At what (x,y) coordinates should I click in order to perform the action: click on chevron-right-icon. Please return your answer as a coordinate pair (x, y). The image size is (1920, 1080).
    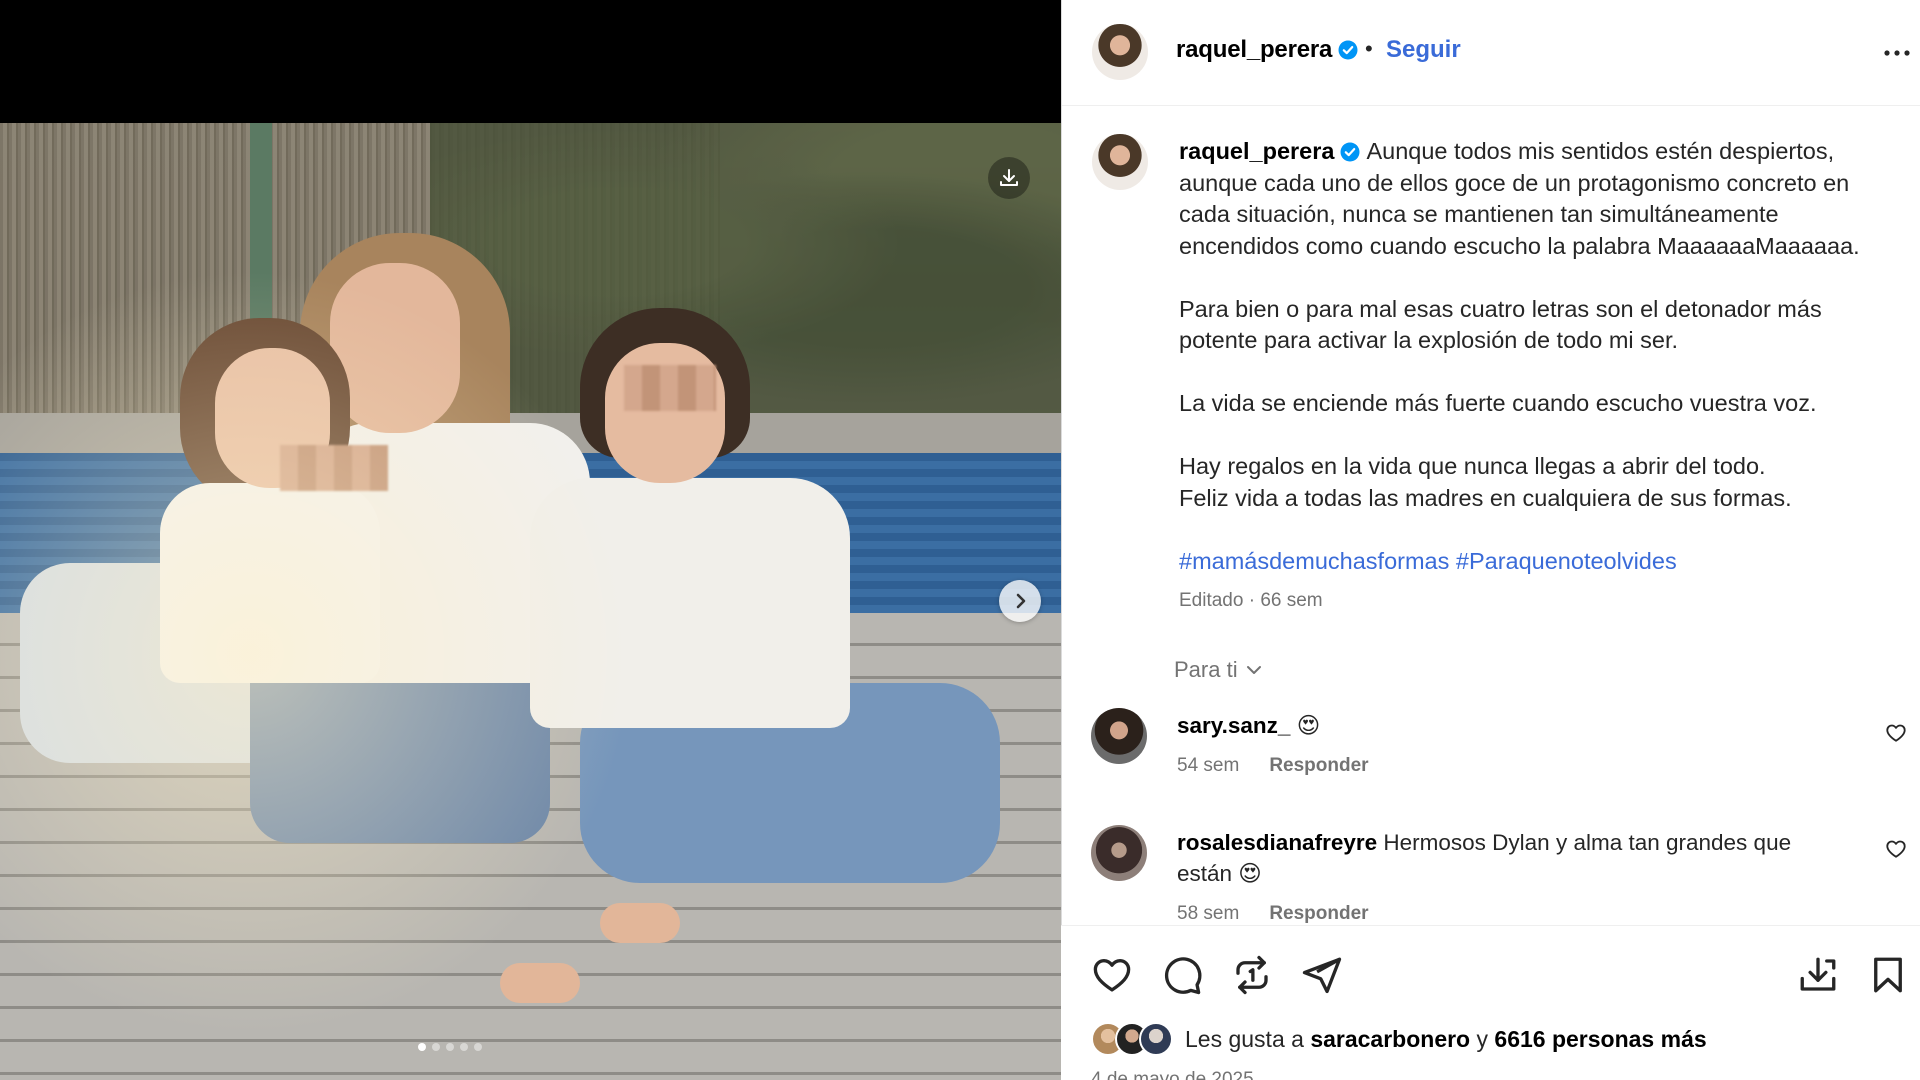
    Looking at the image, I should click on (1021, 601).